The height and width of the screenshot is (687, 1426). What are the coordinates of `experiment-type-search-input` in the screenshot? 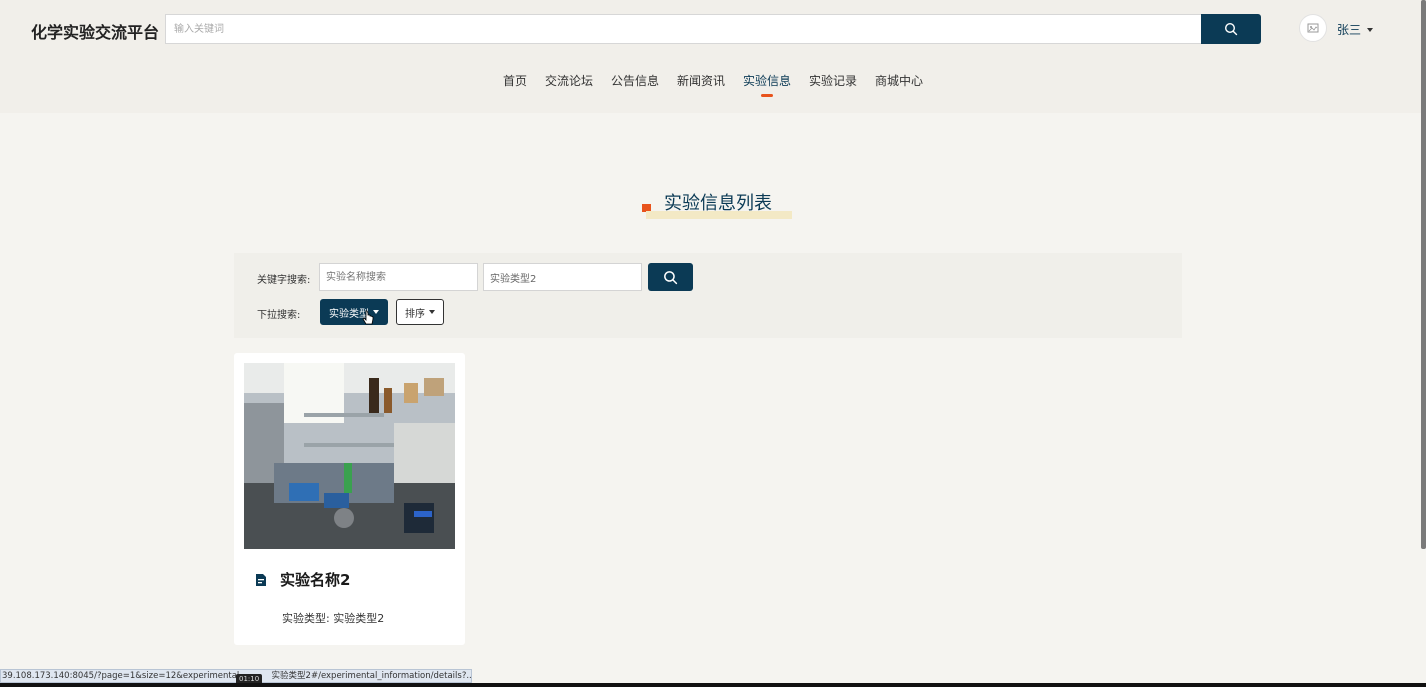 It's located at (562, 277).